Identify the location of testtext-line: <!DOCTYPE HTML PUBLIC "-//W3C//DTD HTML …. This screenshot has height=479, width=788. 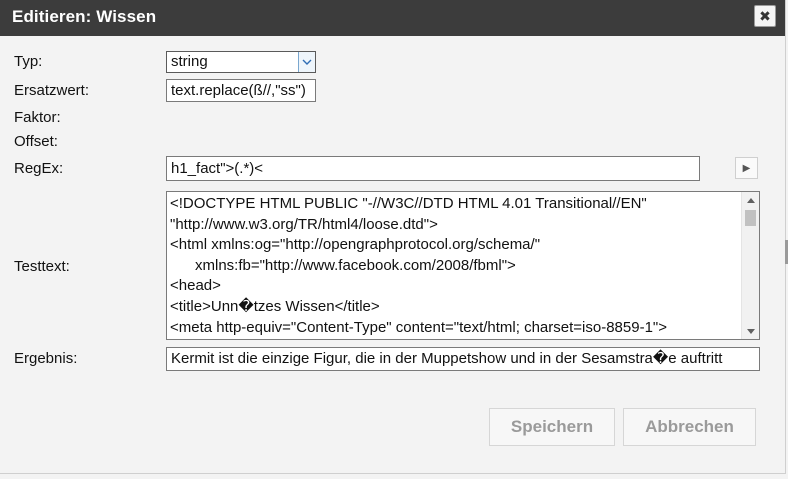
(408, 203).